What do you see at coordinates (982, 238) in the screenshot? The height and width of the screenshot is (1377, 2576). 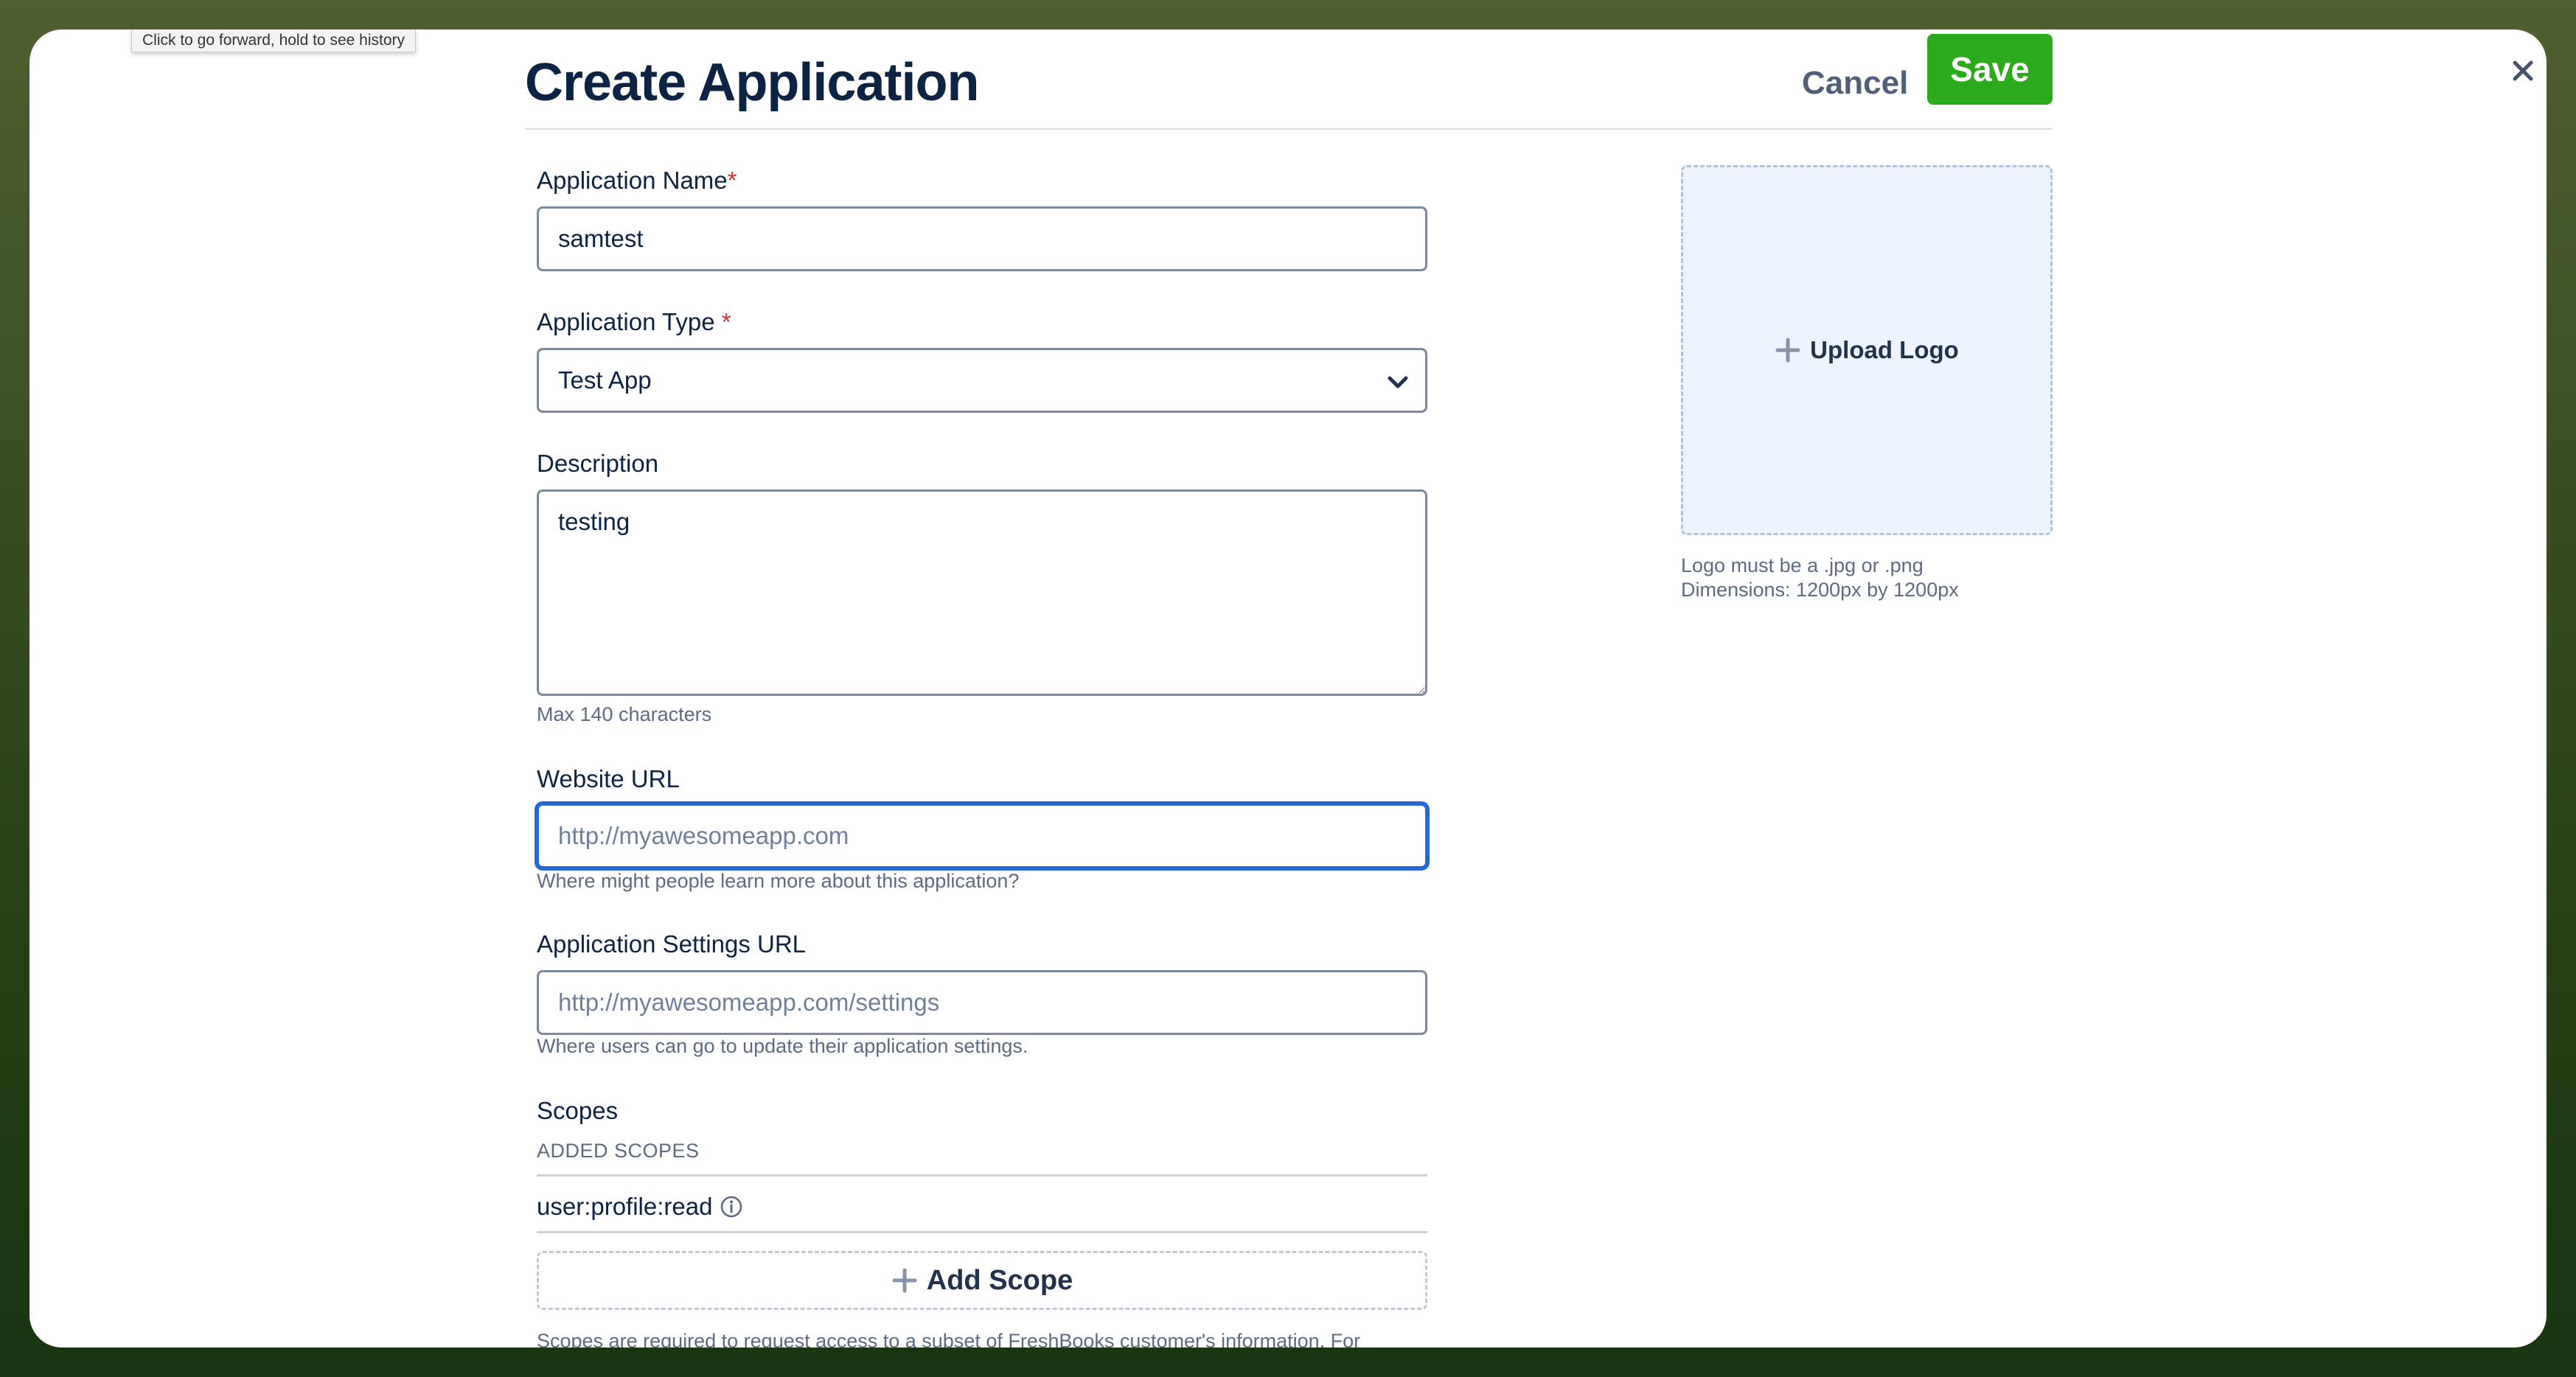 I see `application-name-input` at bounding box center [982, 238].